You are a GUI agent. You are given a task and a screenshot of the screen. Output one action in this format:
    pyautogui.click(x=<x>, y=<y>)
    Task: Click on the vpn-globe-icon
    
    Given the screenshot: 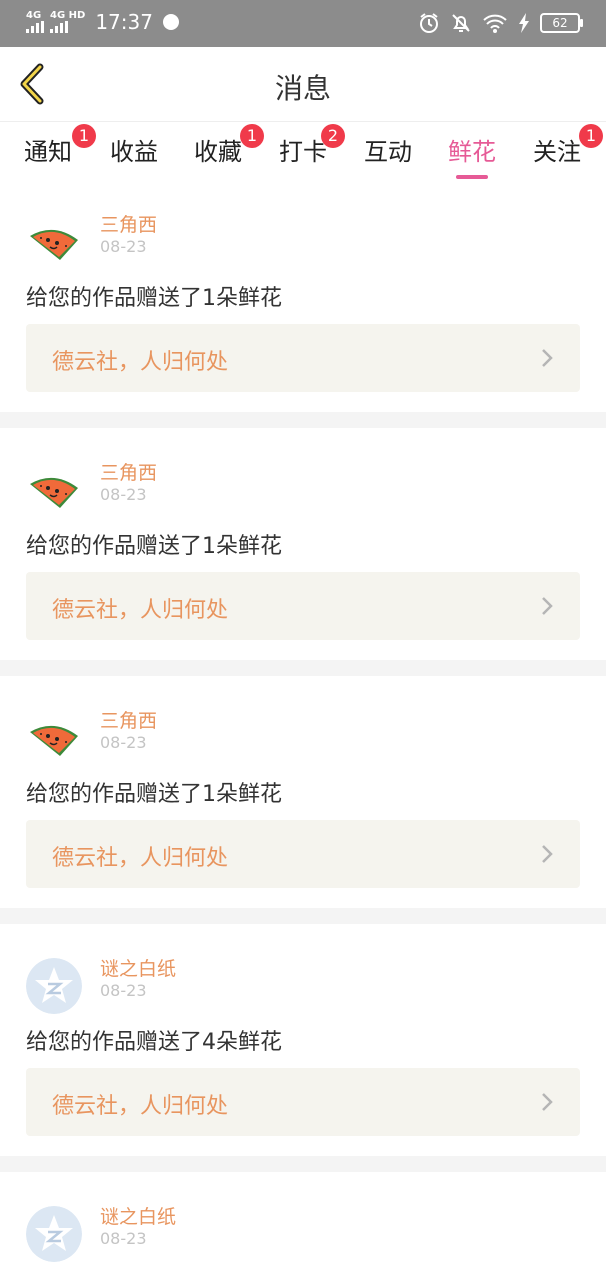 What is the action you would take?
    pyautogui.click(x=170, y=22)
    